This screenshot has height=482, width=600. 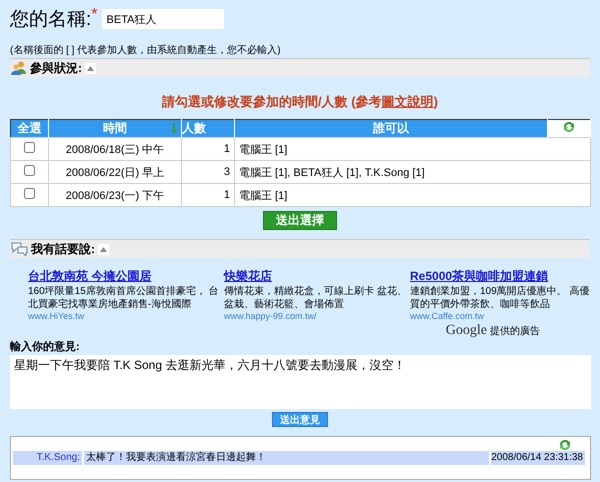 What do you see at coordinates (174, 128) in the screenshot?
I see `sort-arrow-icon` at bounding box center [174, 128].